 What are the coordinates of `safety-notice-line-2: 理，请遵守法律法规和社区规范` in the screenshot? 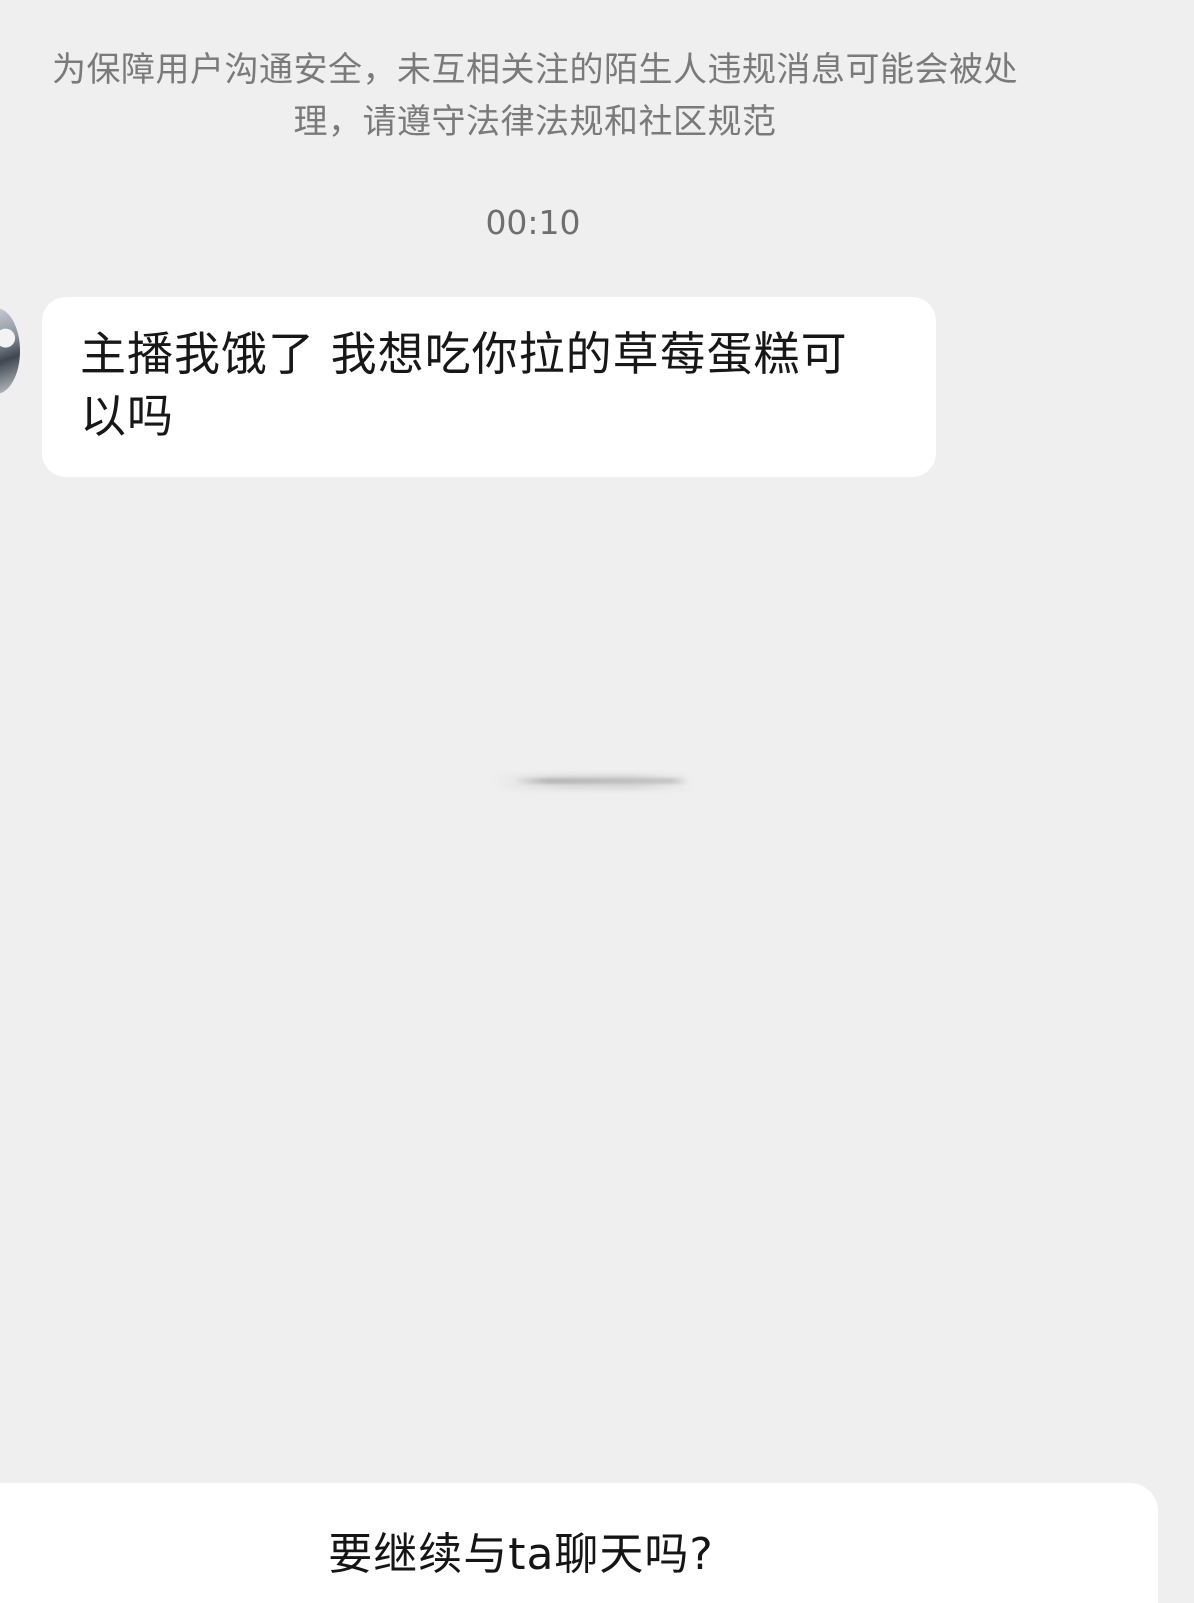 It's located at (535, 122).